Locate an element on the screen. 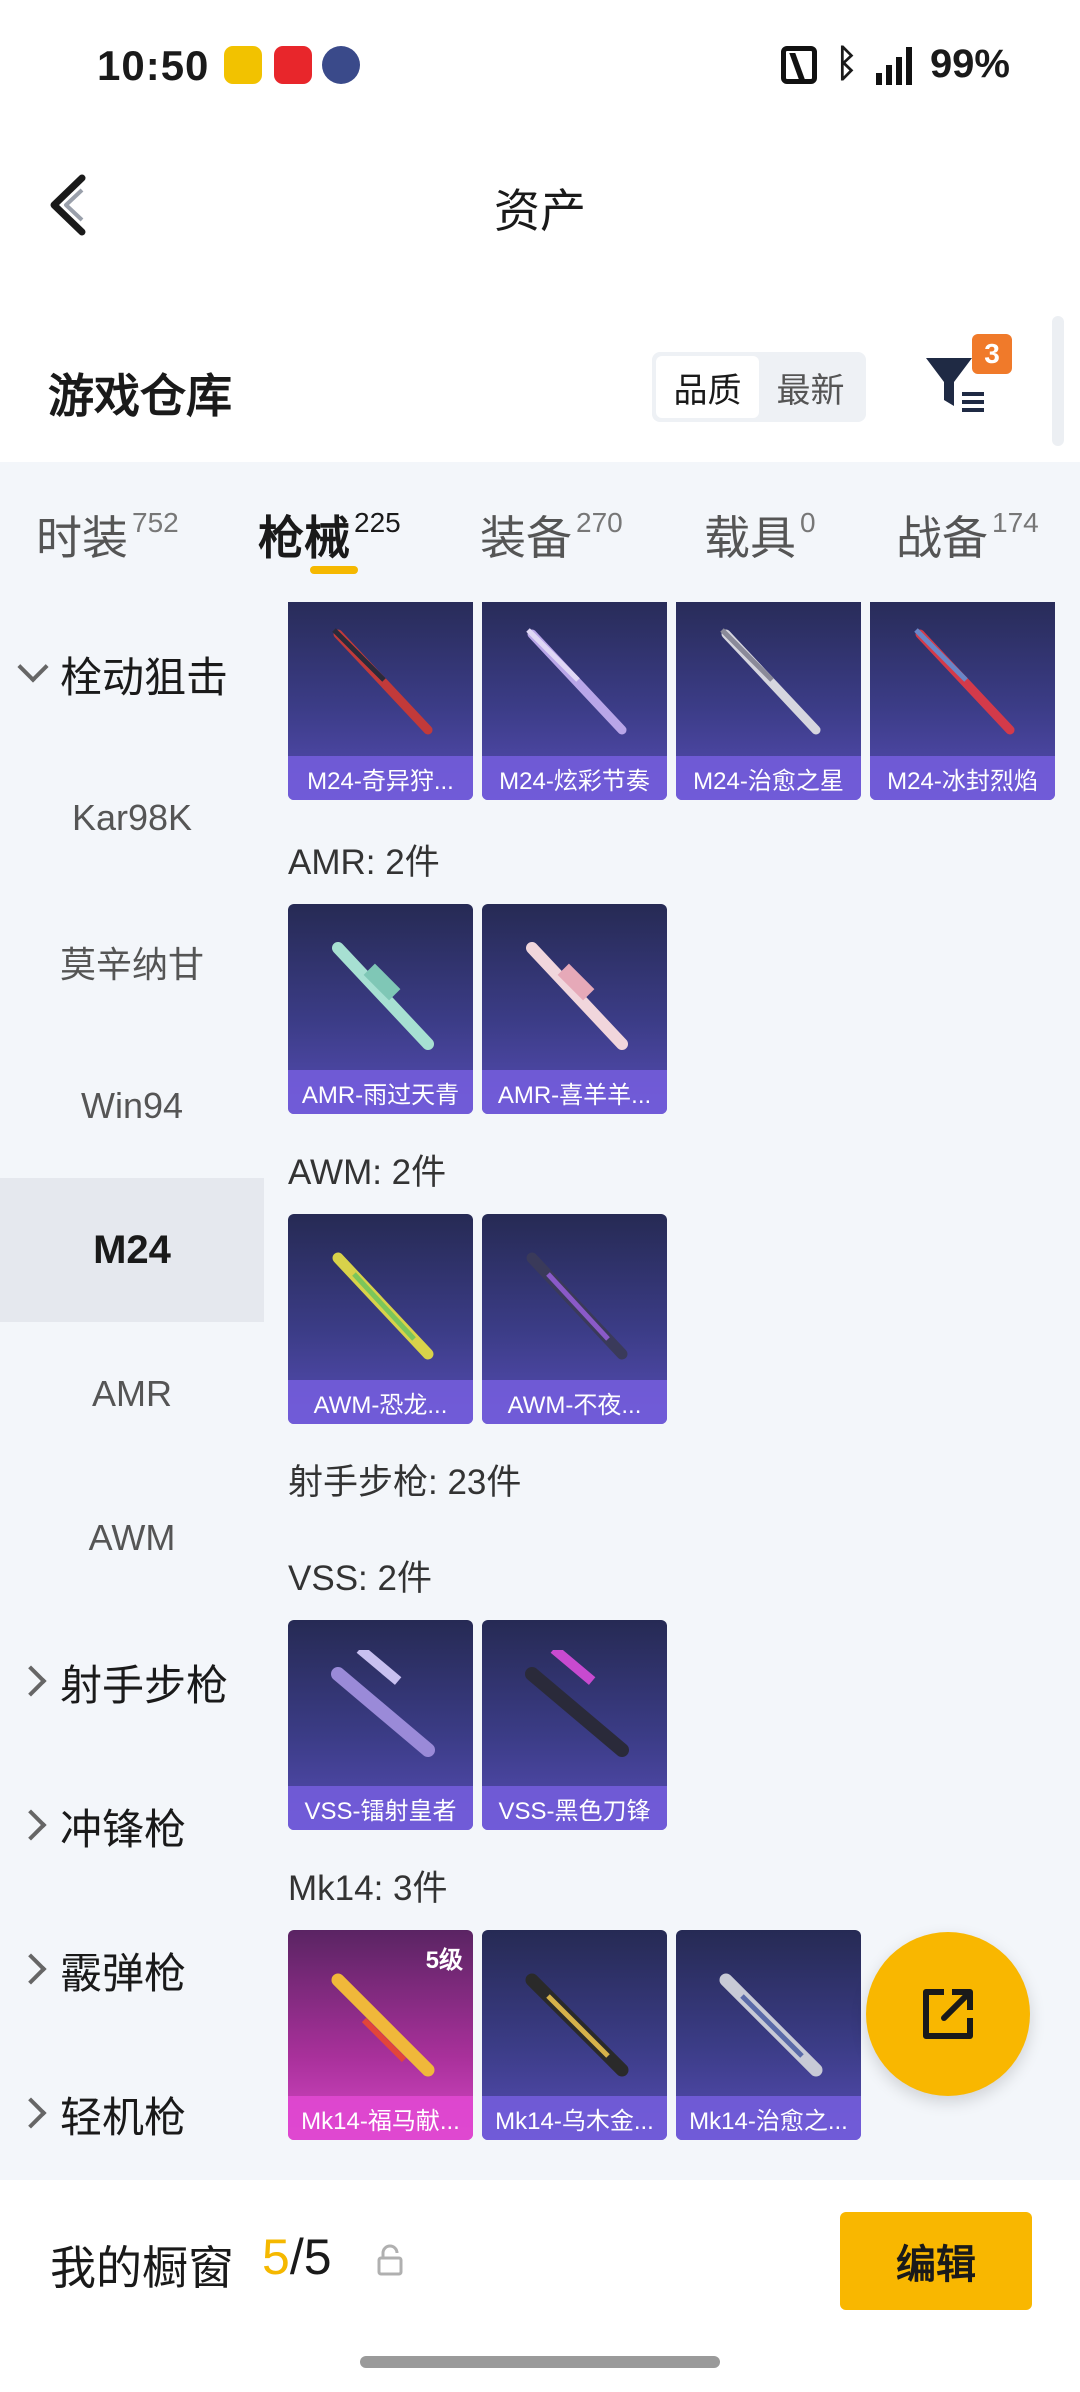 Image resolution: width=1080 pixels, height=2392 pixels. chevron-down-icon is located at coordinates (33, 667).